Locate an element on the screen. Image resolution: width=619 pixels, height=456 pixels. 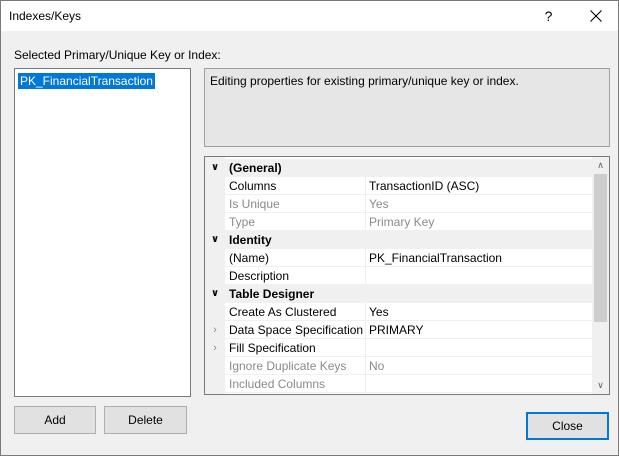
scroll-thumb is located at coordinates (600, 248).